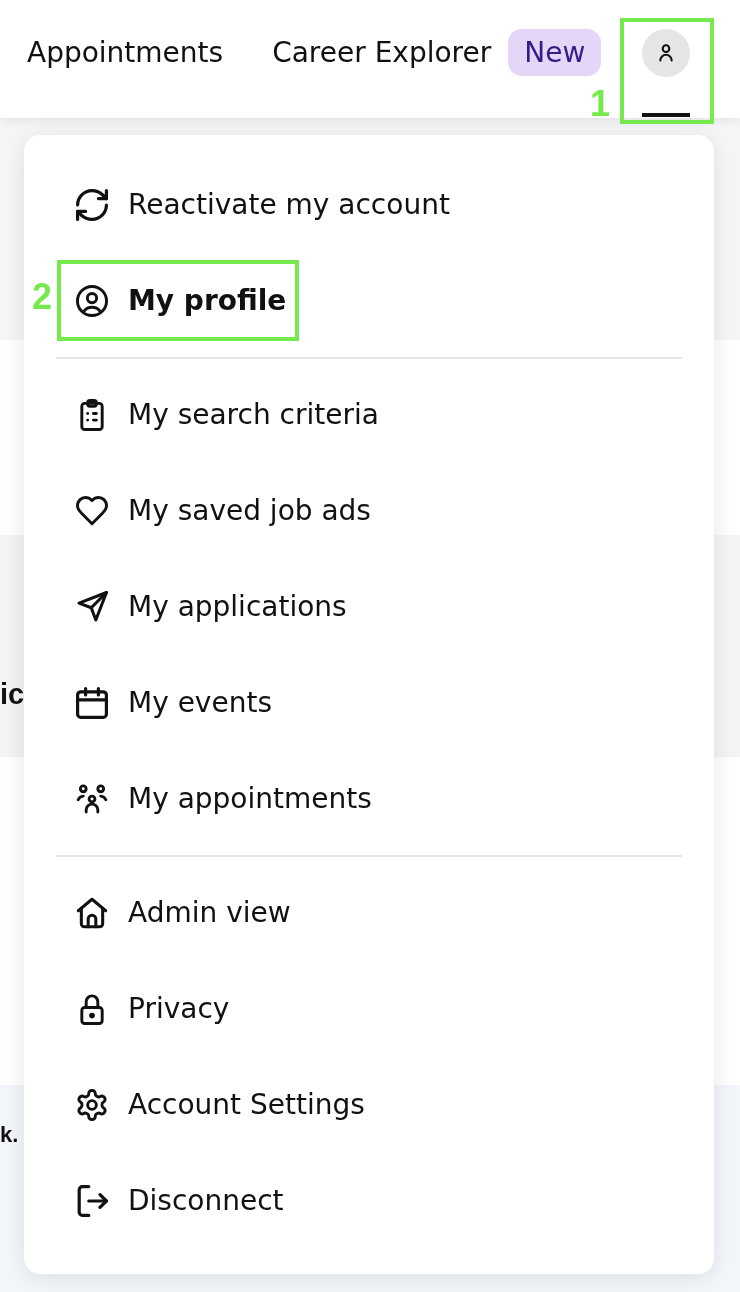  Describe the element at coordinates (369, 511) in the screenshot. I see `menu-item: My saved job ads` at that location.